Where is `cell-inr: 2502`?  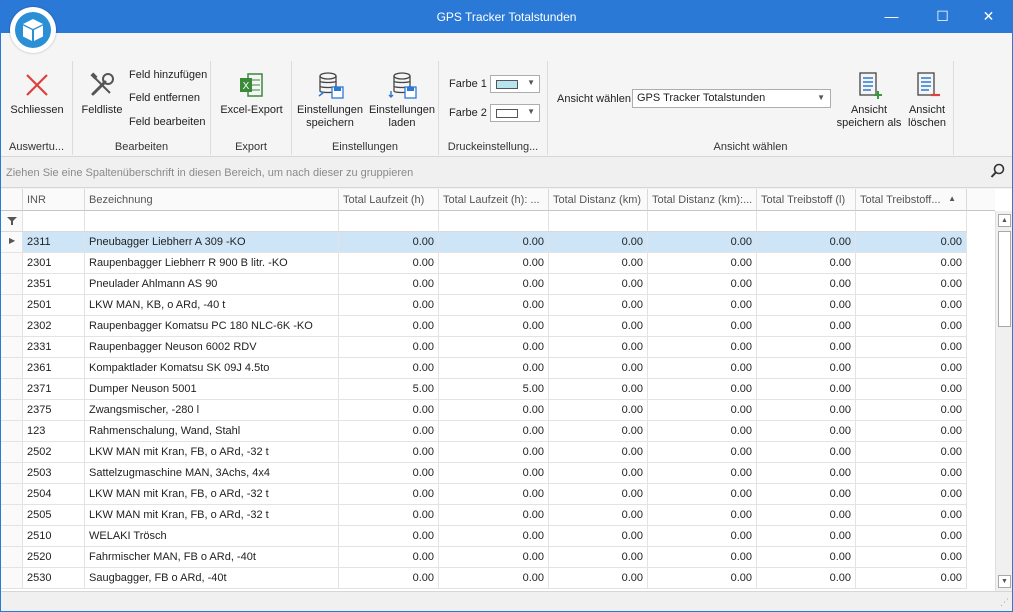
cell-inr: 2502 is located at coordinates (54, 452).